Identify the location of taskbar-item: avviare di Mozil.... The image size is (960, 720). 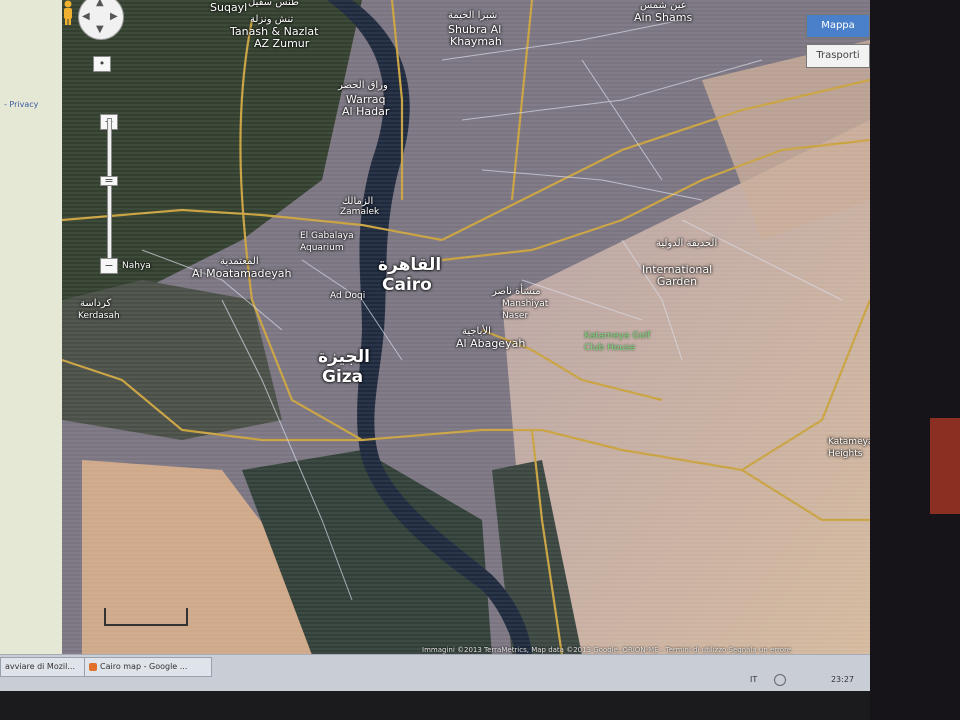
(45, 667).